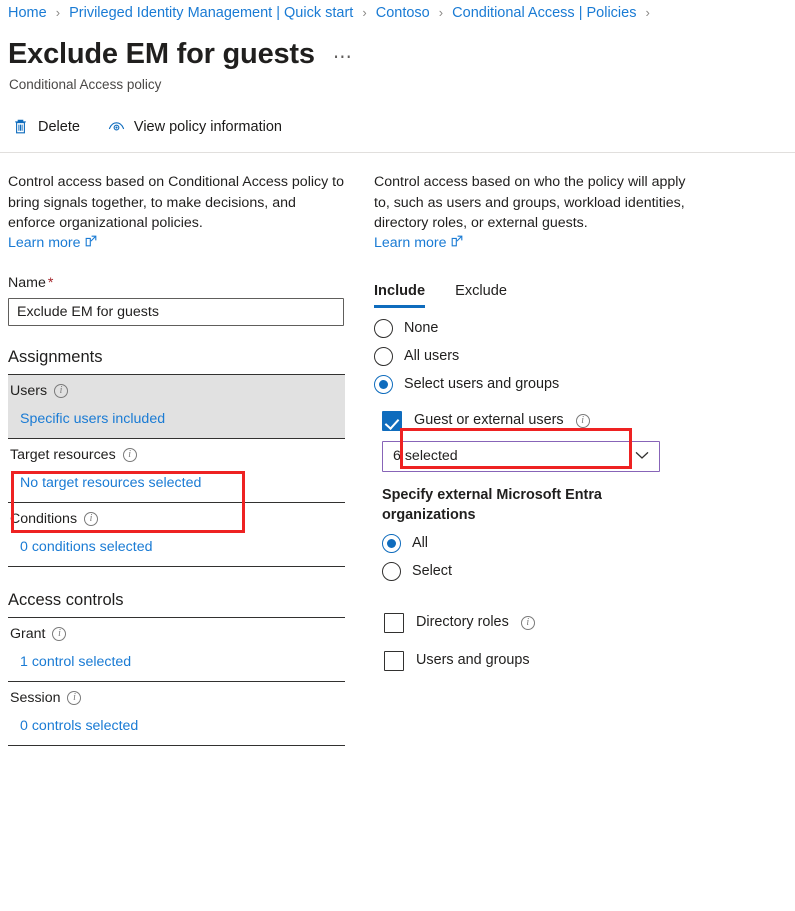  I want to click on learn-more-link-right: Learn more, so click(418, 243).